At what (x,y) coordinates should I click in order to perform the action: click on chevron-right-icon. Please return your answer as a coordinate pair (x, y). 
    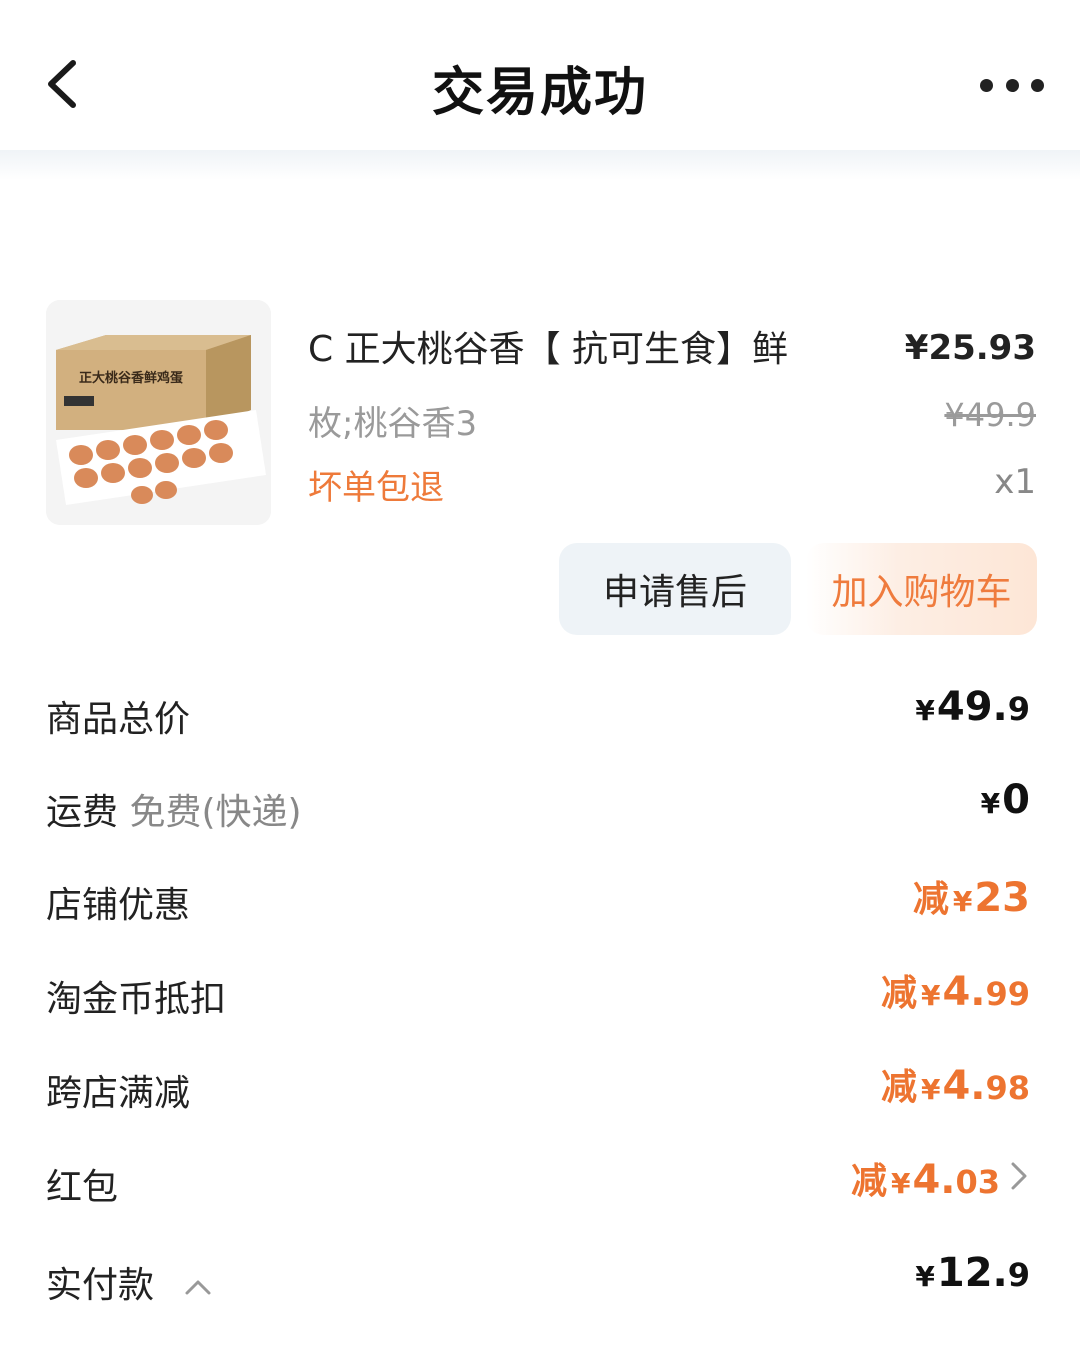
    Looking at the image, I should click on (1019, 1176).